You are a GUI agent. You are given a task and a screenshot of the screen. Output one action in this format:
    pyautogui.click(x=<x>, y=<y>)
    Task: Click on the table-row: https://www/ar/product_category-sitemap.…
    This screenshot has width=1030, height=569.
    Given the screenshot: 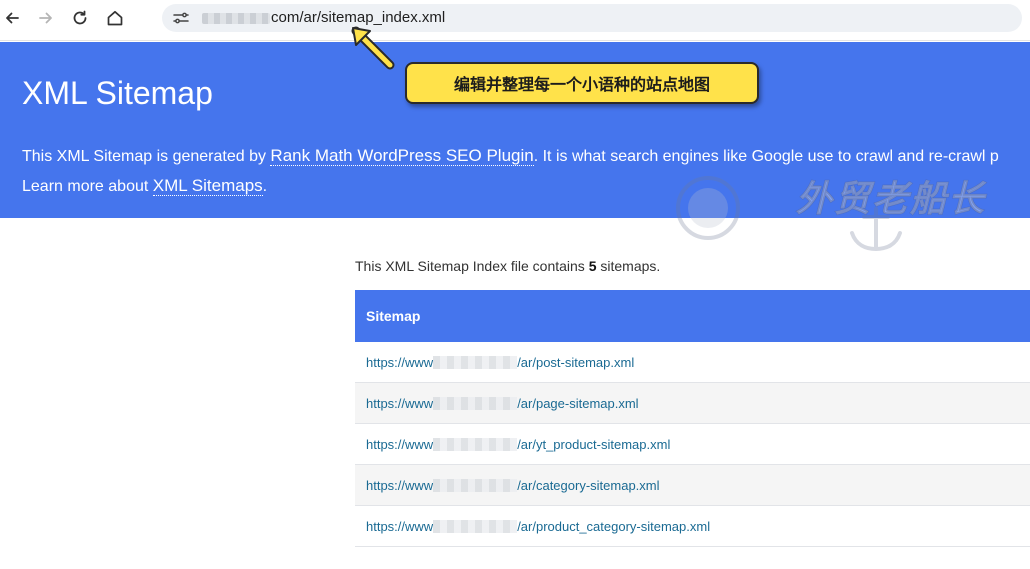 What is the action you would take?
    pyautogui.click(x=692, y=526)
    